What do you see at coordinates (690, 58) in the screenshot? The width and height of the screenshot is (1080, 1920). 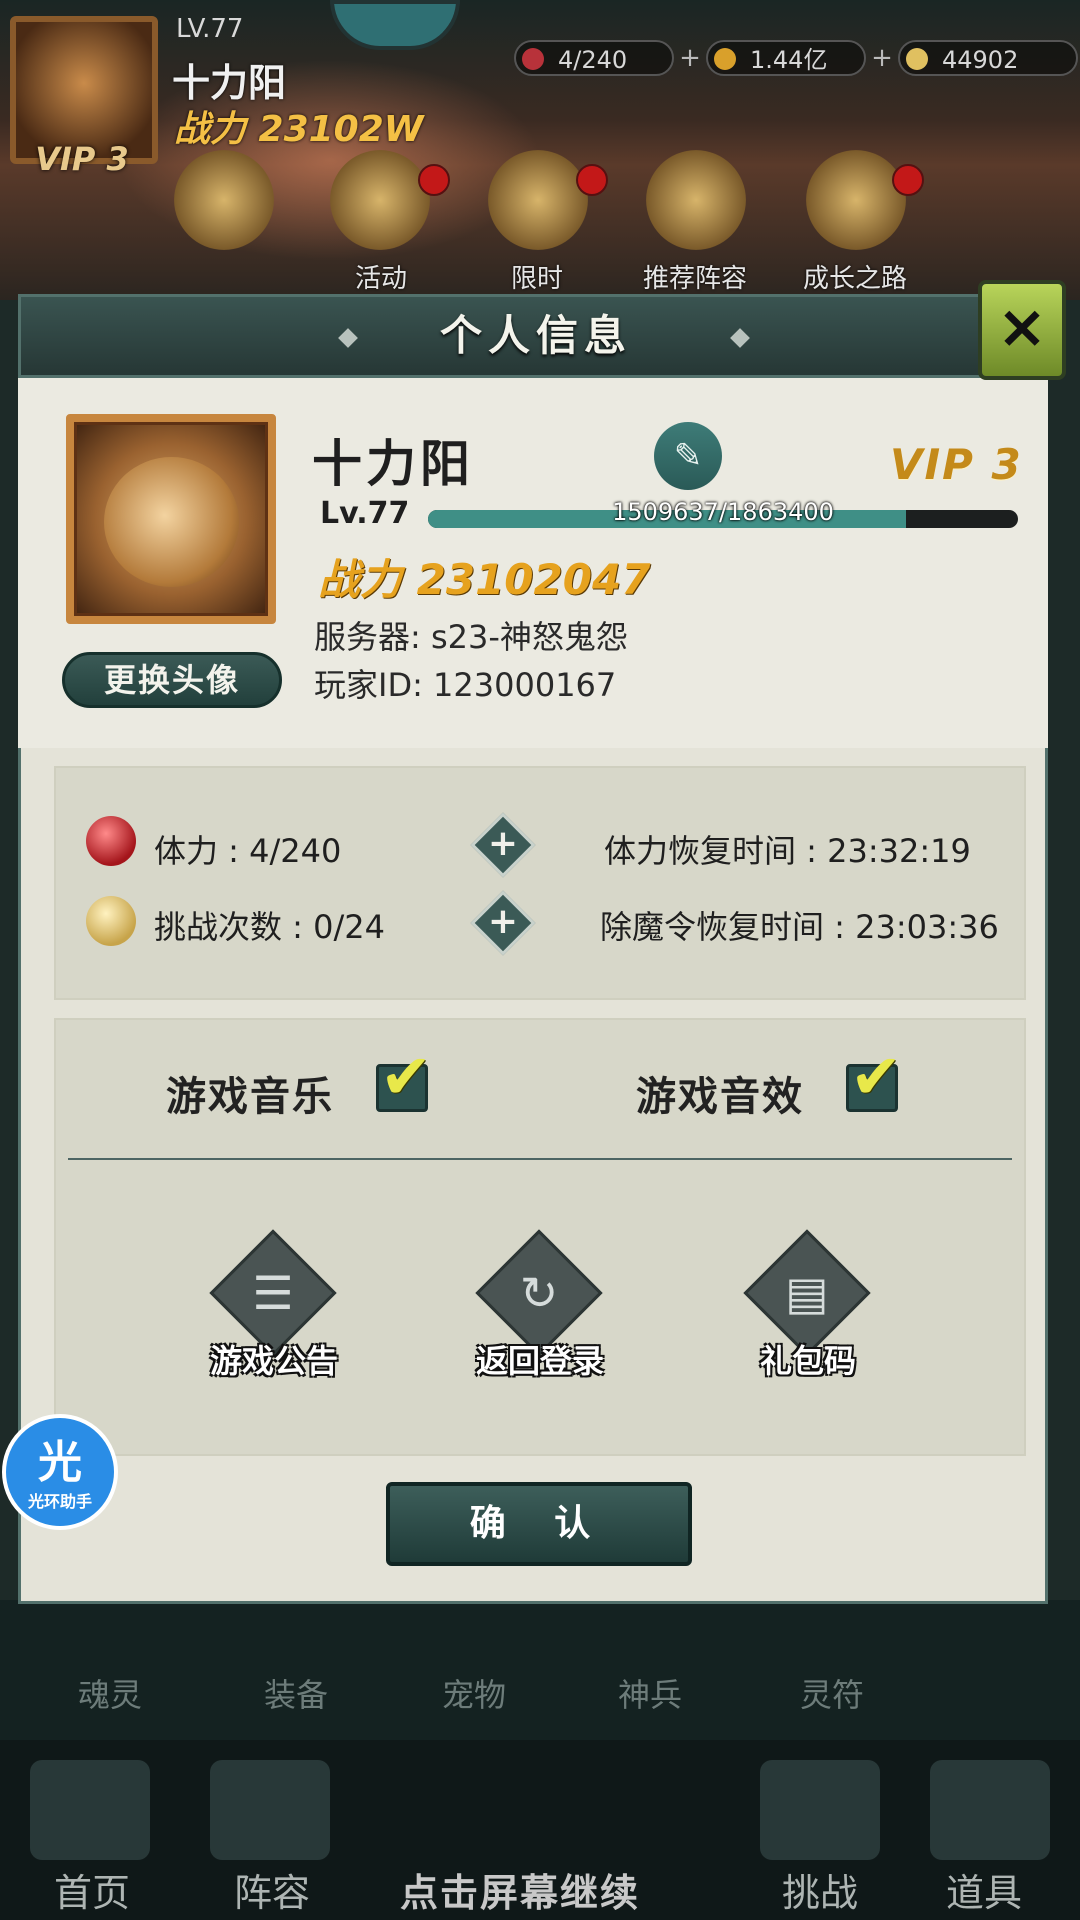 I see `resource-stamina-plus-icon: +` at bounding box center [690, 58].